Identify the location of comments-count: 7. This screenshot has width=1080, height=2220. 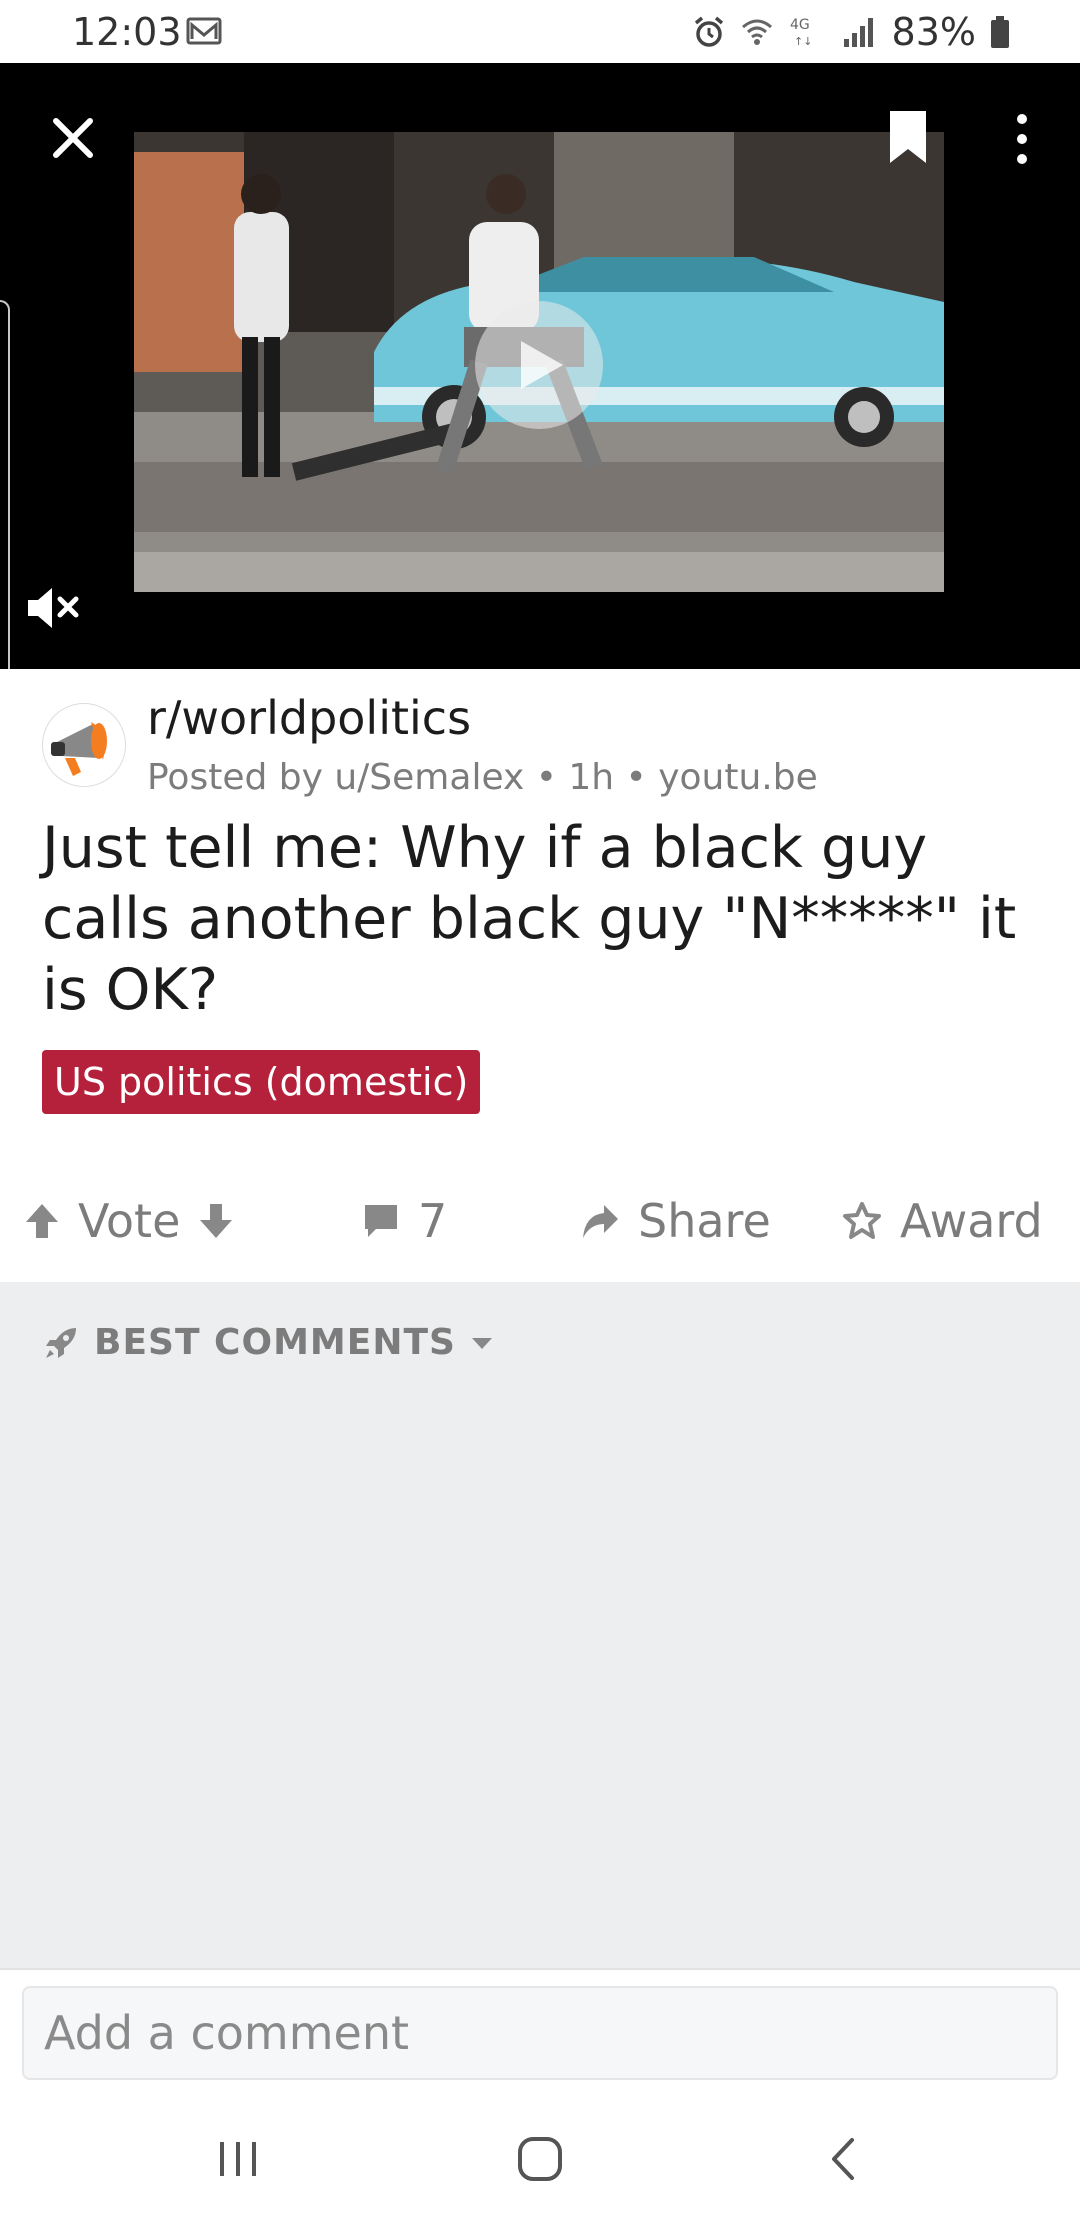
(433, 1221).